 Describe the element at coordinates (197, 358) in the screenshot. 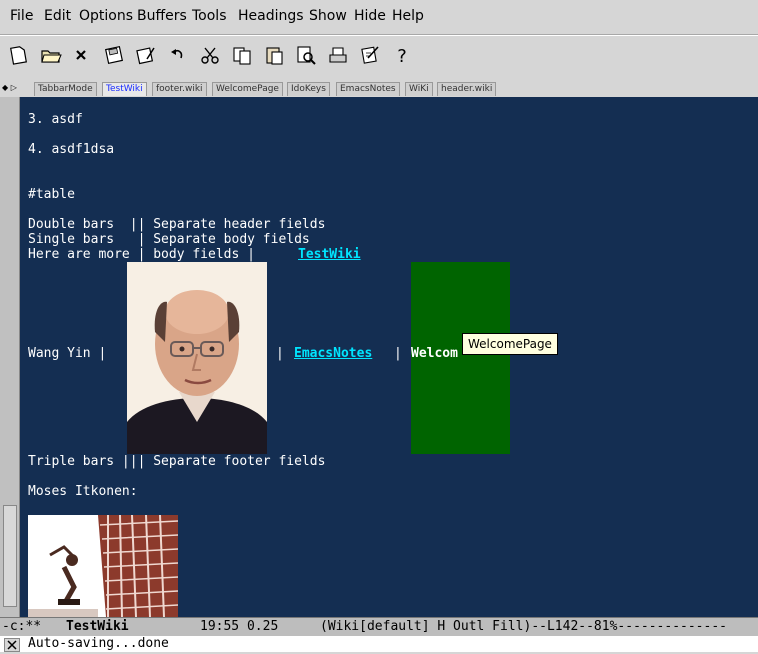

I see `portrait-image` at that location.